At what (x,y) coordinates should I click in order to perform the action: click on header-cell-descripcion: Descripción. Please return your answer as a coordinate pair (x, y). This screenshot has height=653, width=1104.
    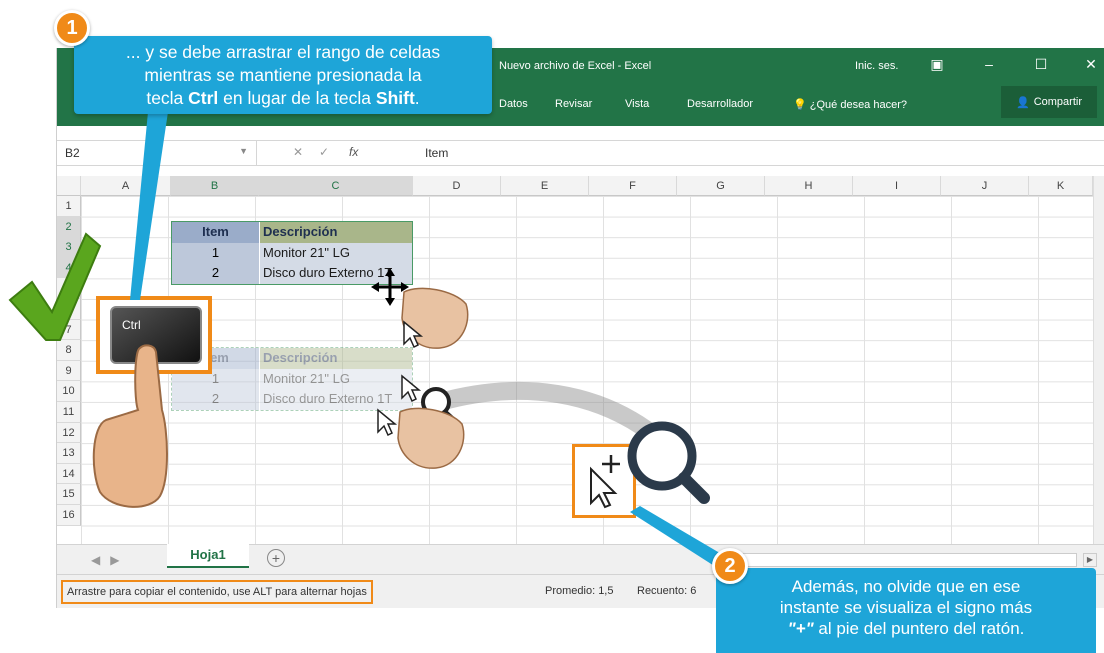
    Looking at the image, I should click on (336, 232).